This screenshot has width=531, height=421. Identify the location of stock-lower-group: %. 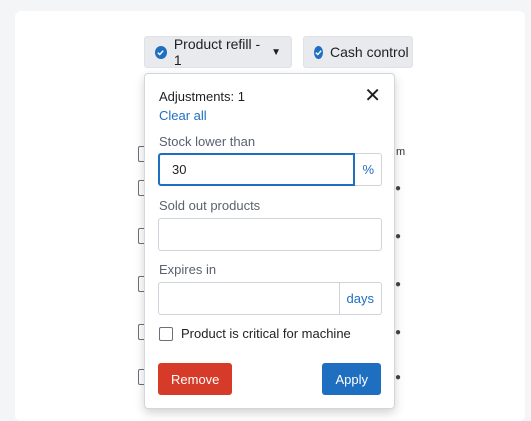
(270, 169).